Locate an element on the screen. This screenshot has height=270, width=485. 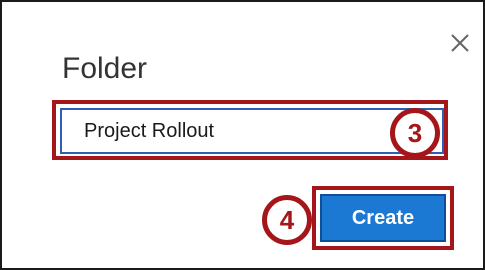
close-icon is located at coordinates (460, 43).